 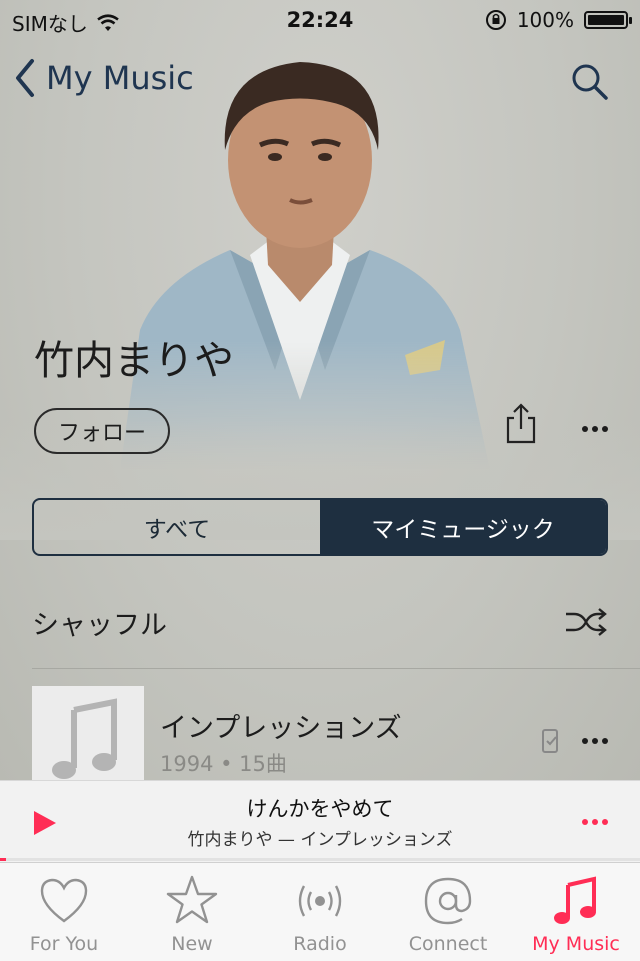 What do you see at coordinates (64, 944) in the screenshot?
I see `tab-label: For You` at bounding box center [64, 944].